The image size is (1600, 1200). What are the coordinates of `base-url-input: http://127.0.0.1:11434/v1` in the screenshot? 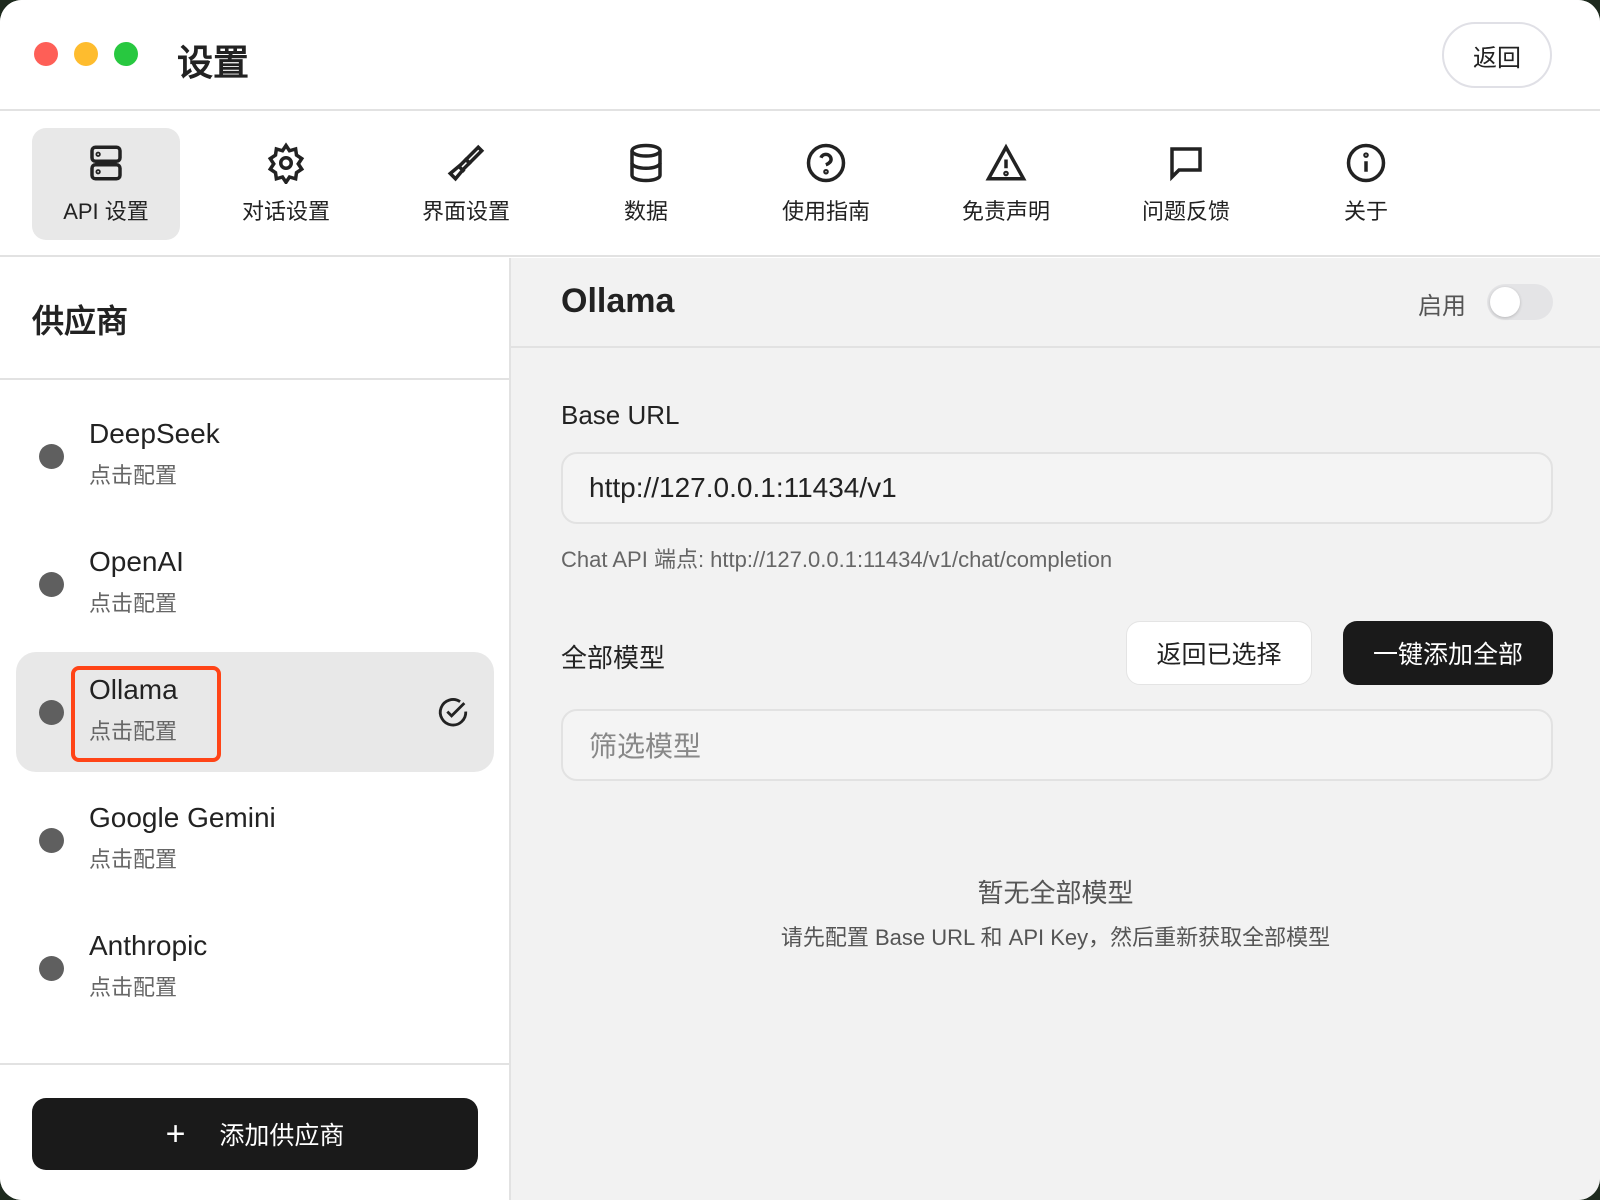 It's located at (1057, 488).